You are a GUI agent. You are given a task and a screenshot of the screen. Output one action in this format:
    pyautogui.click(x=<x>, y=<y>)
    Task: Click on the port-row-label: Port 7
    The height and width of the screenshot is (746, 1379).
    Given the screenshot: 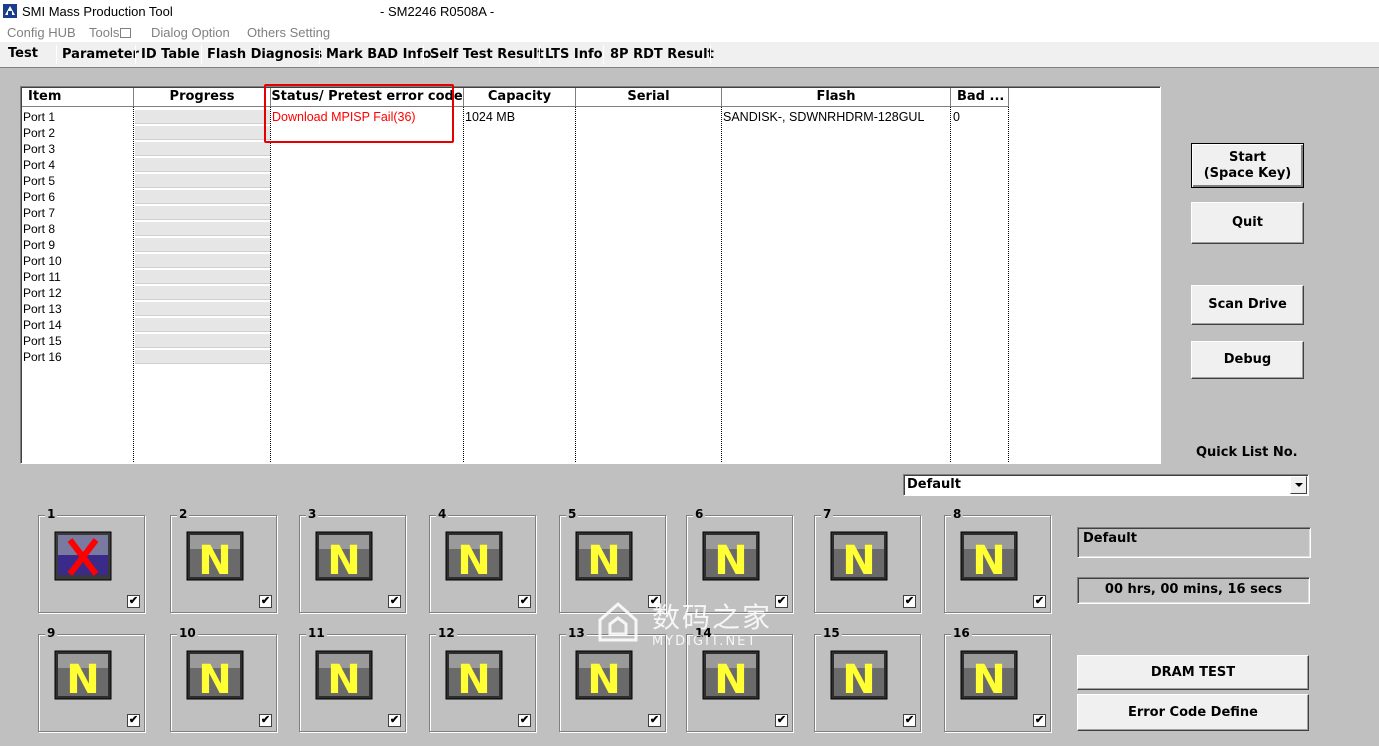 What is the action you would take?
    pyautogui.click(x=39, y=213)
    